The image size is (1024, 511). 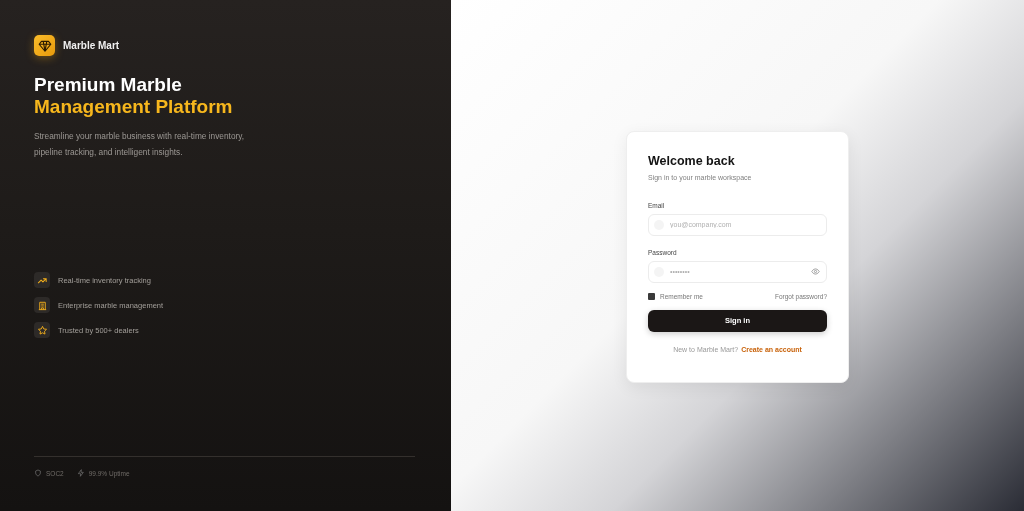 I want to click on headline-accent: Management Platform, so click(x=134, y=107).